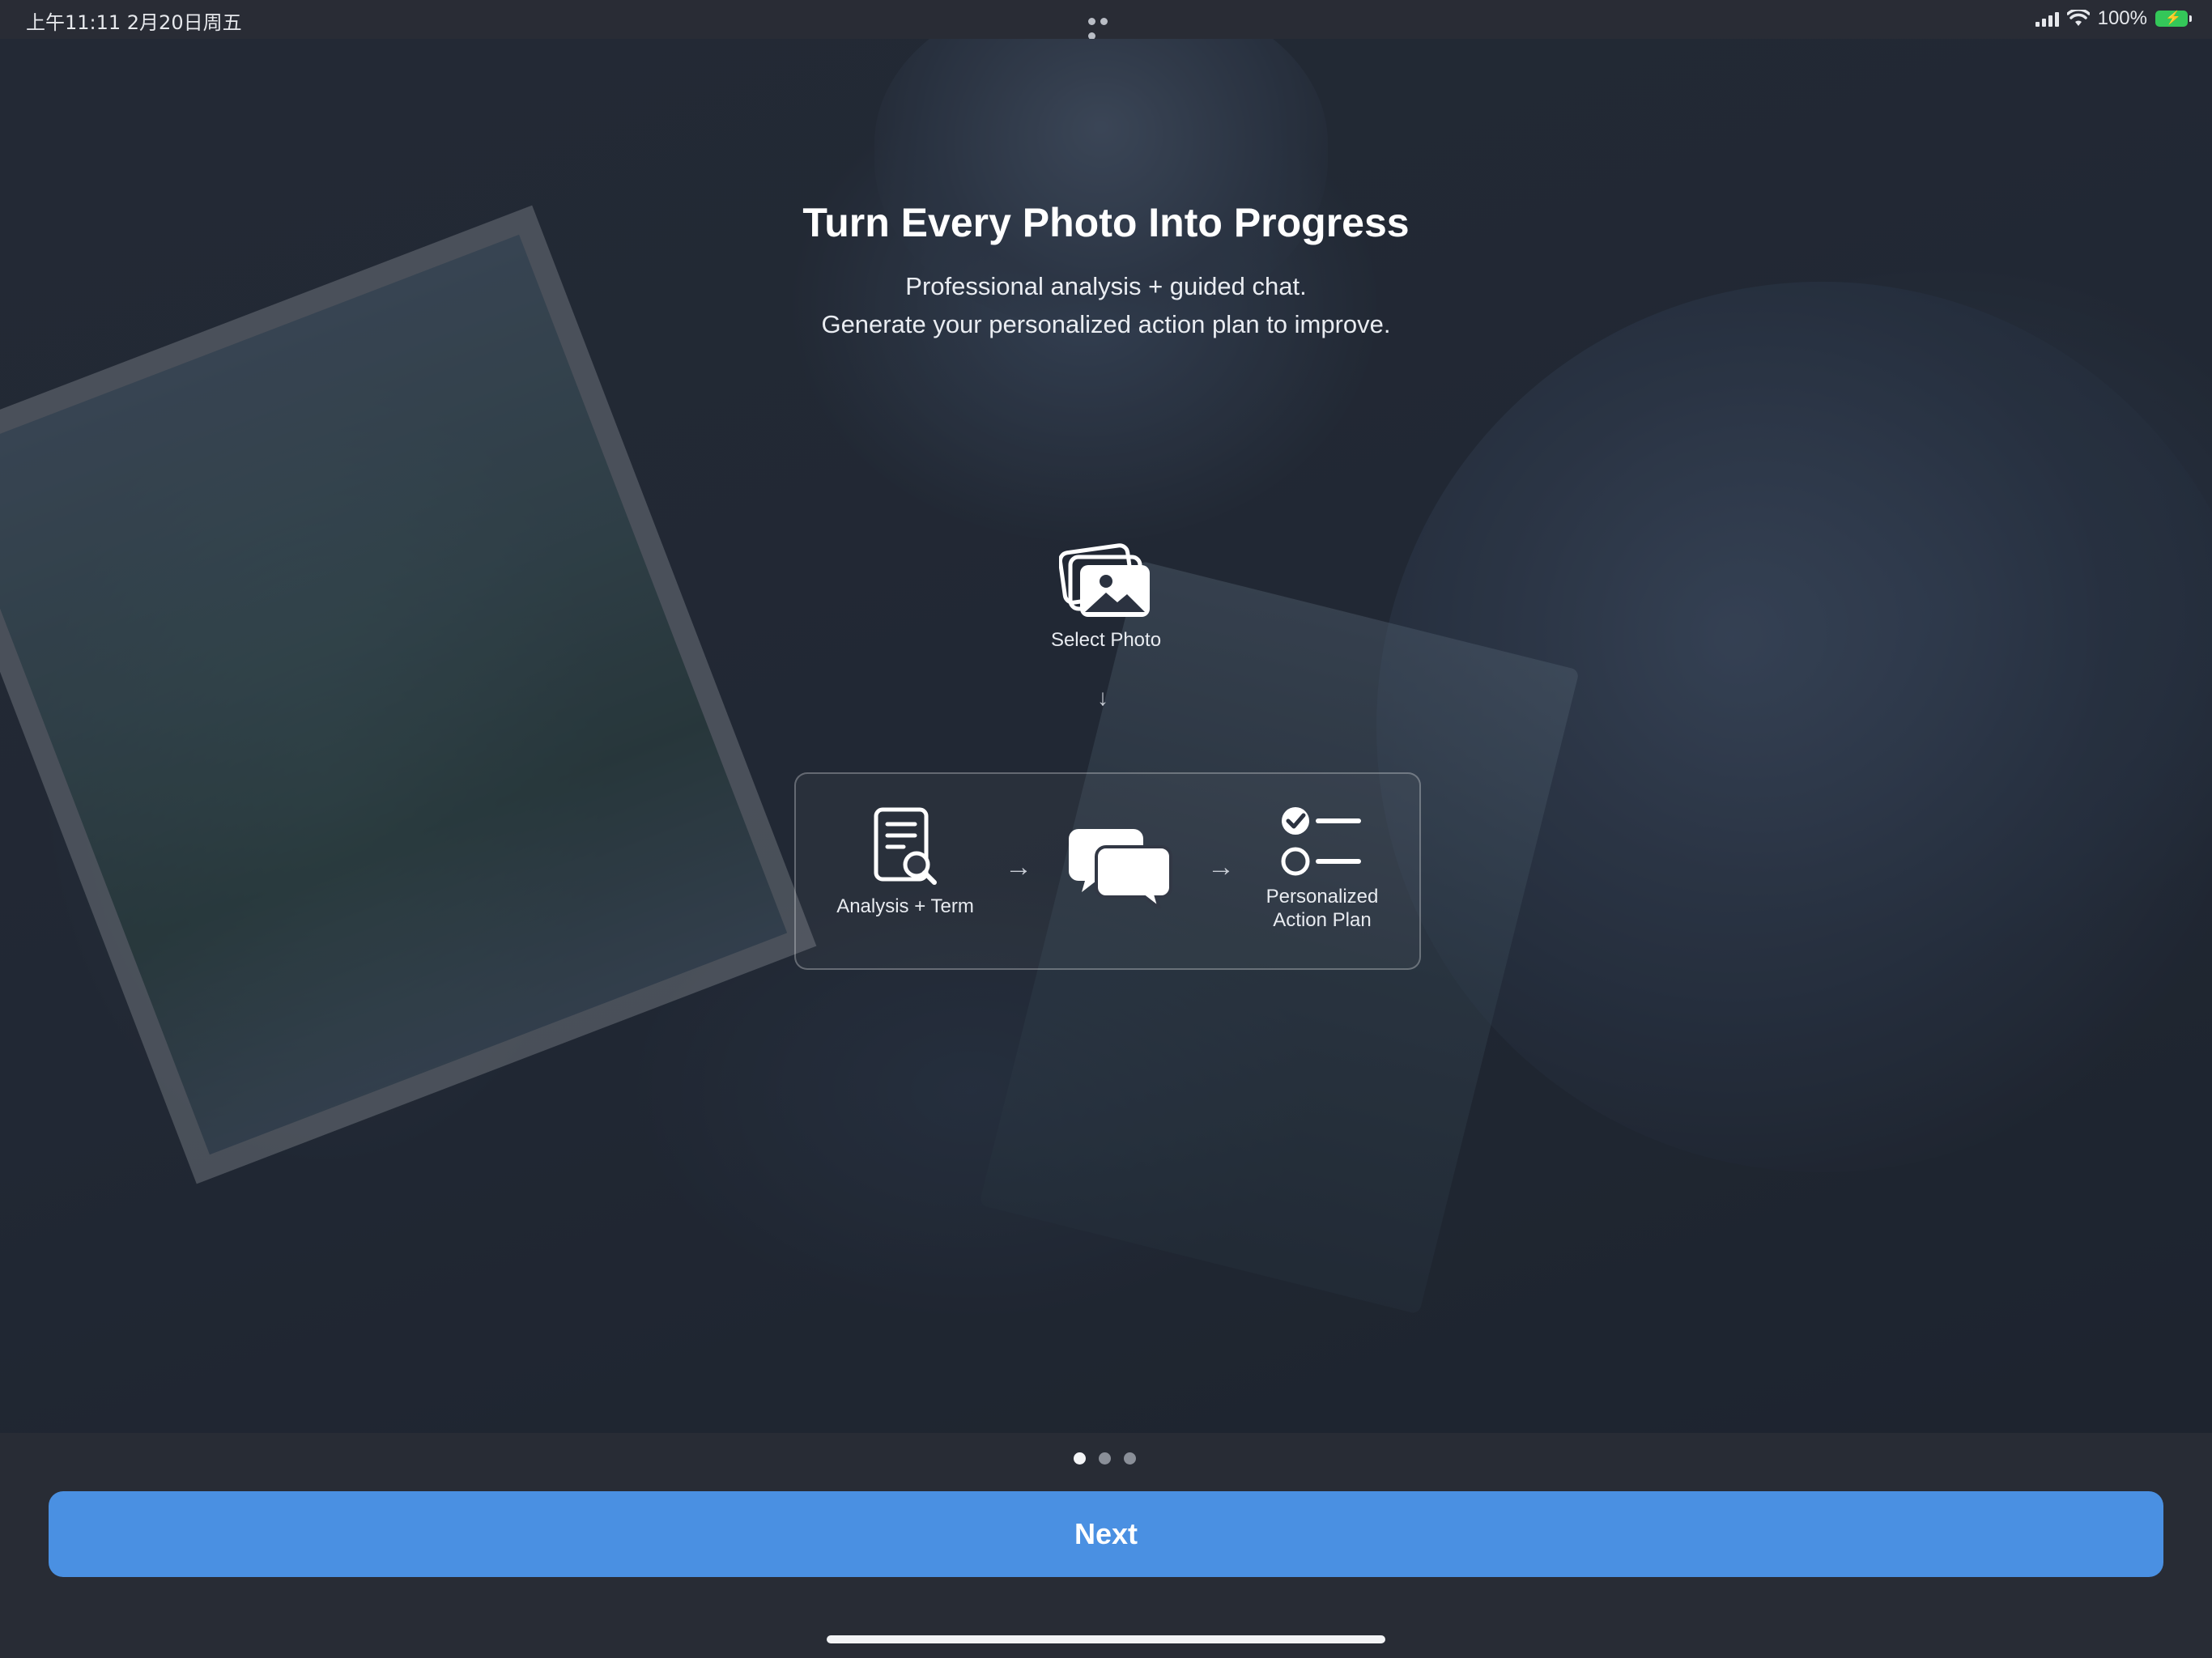 This screenshot has width=2212, height=1658. I want to click on checklist-icon, so click(1321, 841).